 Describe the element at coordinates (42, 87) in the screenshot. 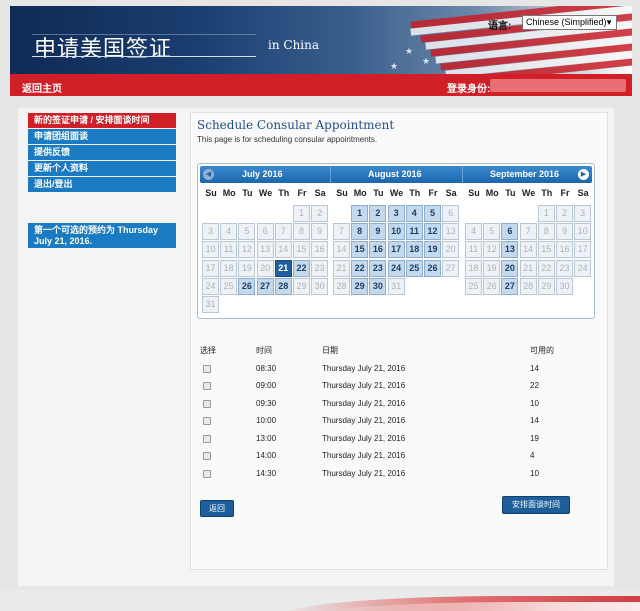

I see `home-link: 返回主页` at that location.